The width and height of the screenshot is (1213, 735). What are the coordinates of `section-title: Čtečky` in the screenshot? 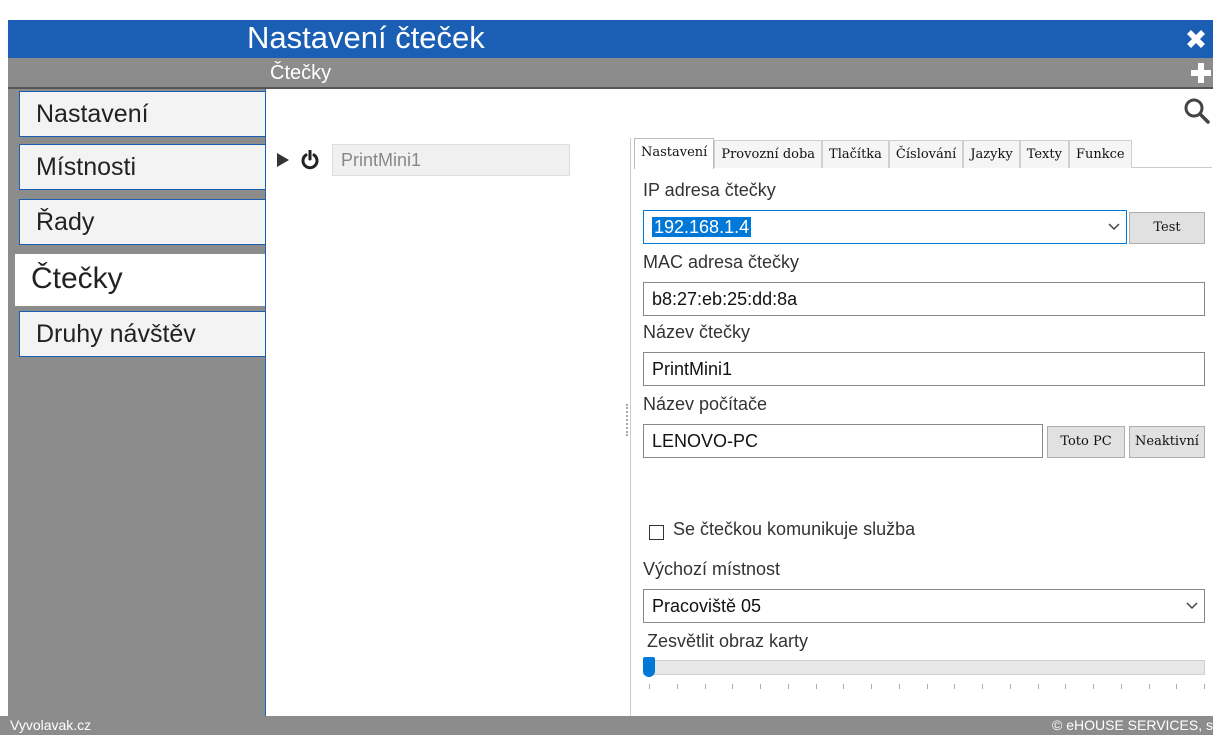 It's located at (301, 73).